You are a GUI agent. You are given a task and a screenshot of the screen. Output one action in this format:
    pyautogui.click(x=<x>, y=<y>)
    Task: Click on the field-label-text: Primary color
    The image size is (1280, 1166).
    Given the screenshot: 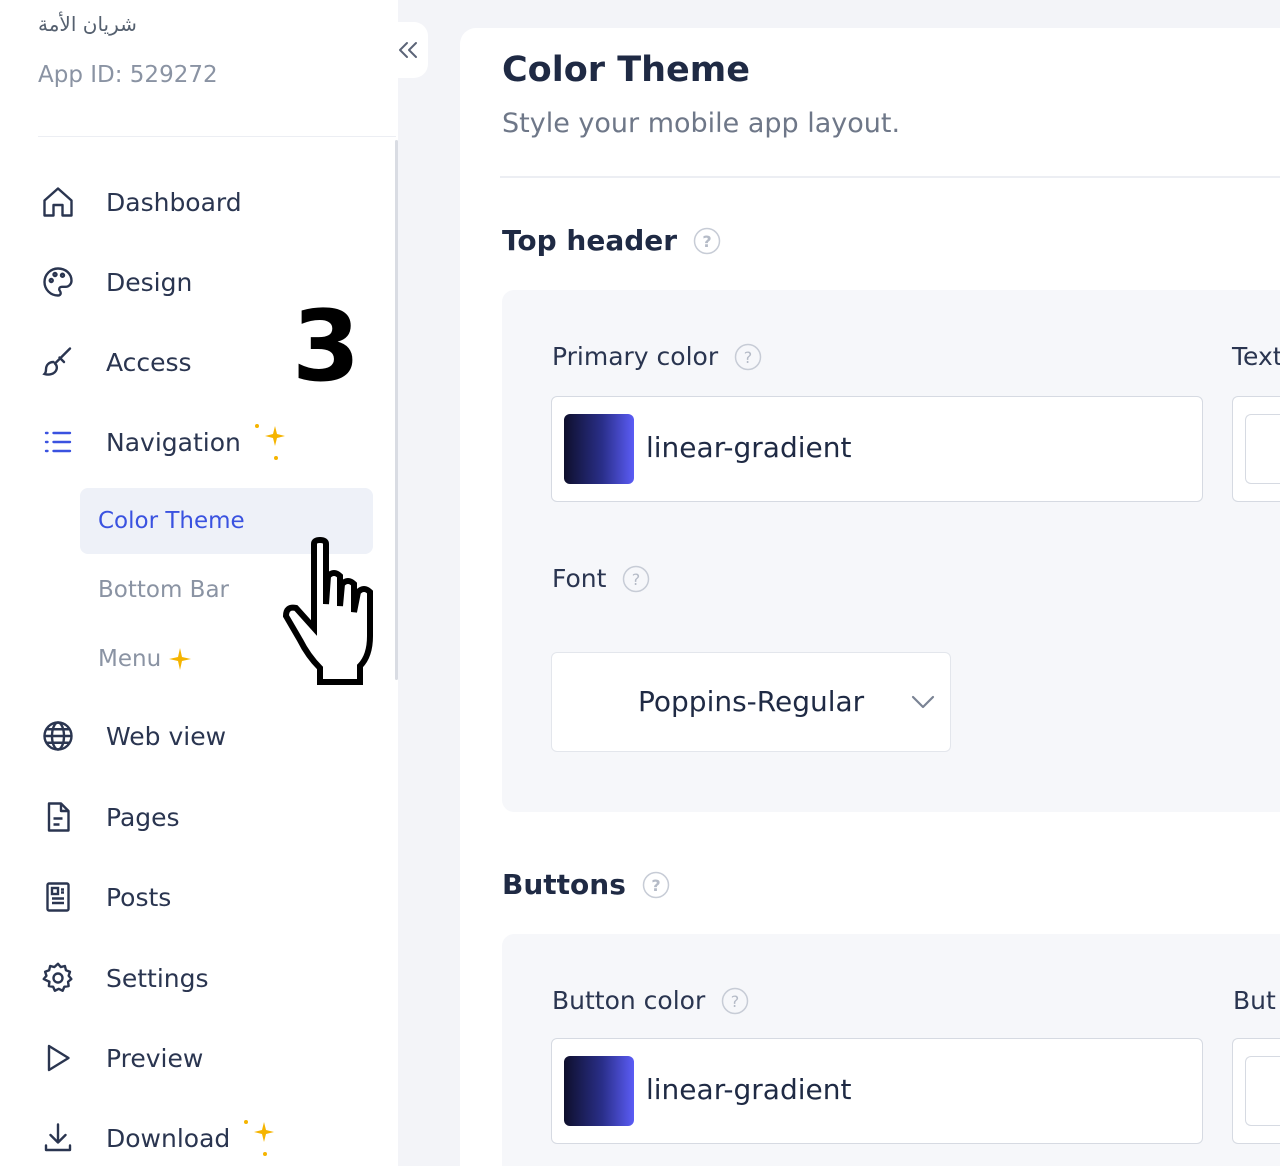 What is the action you would take?
    pyautogui.click(x=635, y=356)
    